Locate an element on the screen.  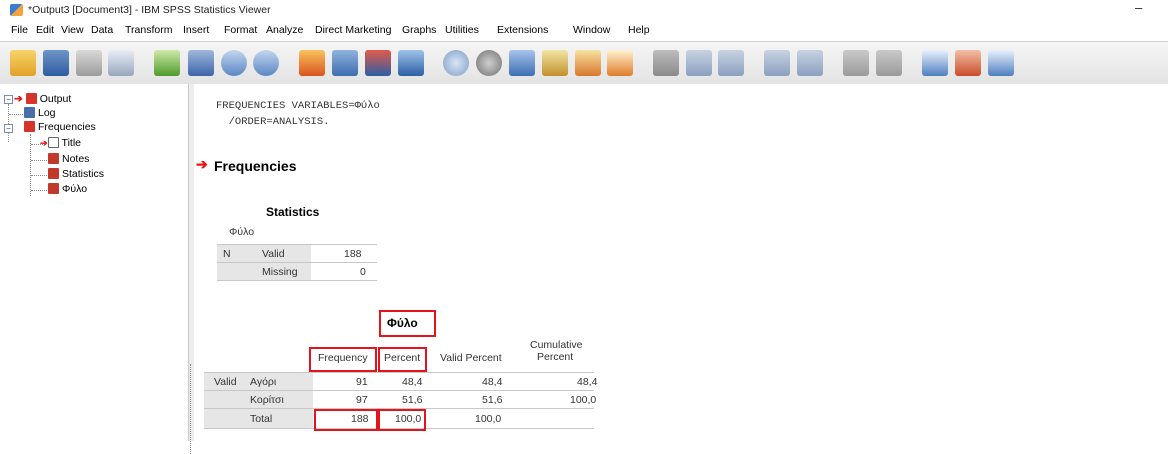
statistics-title: Statistics is located at coordinates (293, 212).